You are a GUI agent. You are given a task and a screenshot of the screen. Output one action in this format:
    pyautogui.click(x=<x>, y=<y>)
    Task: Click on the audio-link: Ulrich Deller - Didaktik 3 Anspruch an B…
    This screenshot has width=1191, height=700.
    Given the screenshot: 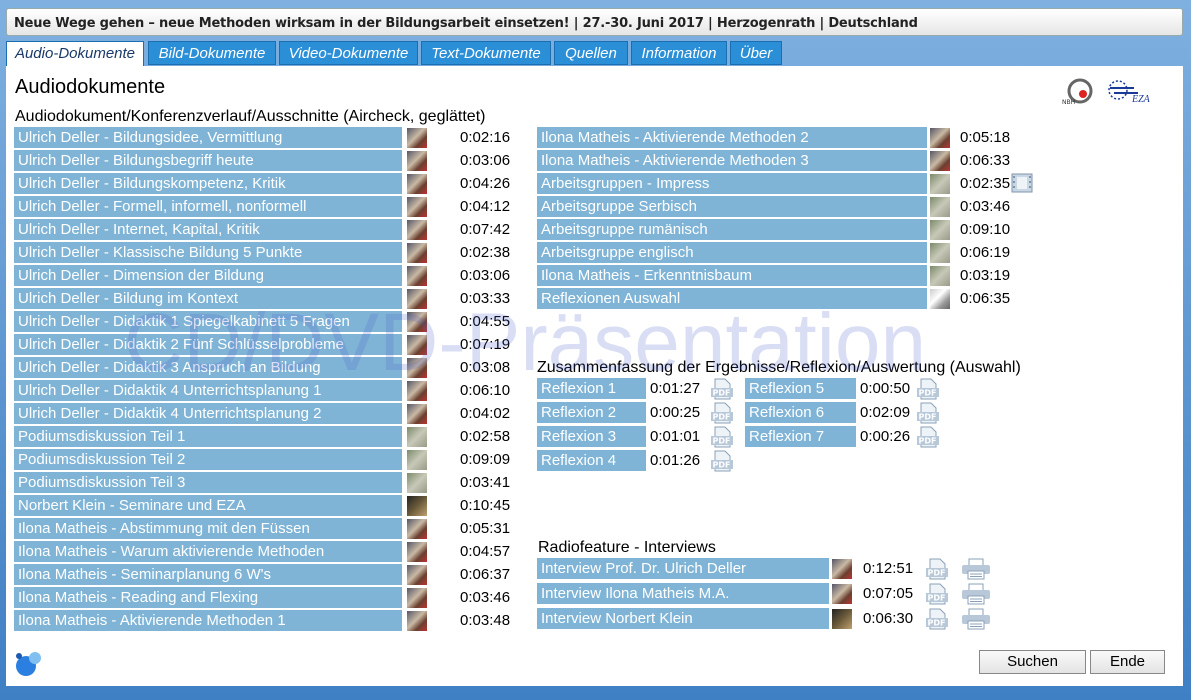 What is the action you would take?
    pyautogui.click(x=208, y=367)
    